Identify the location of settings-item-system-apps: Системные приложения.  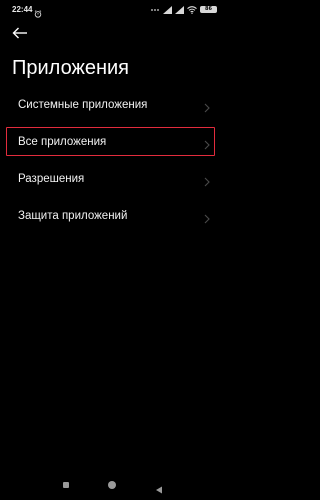
(112, 104).